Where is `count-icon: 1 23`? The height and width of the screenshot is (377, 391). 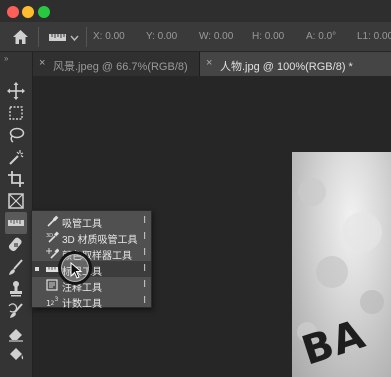
count-icon: 1 23 is located at coordinates (52, 301).